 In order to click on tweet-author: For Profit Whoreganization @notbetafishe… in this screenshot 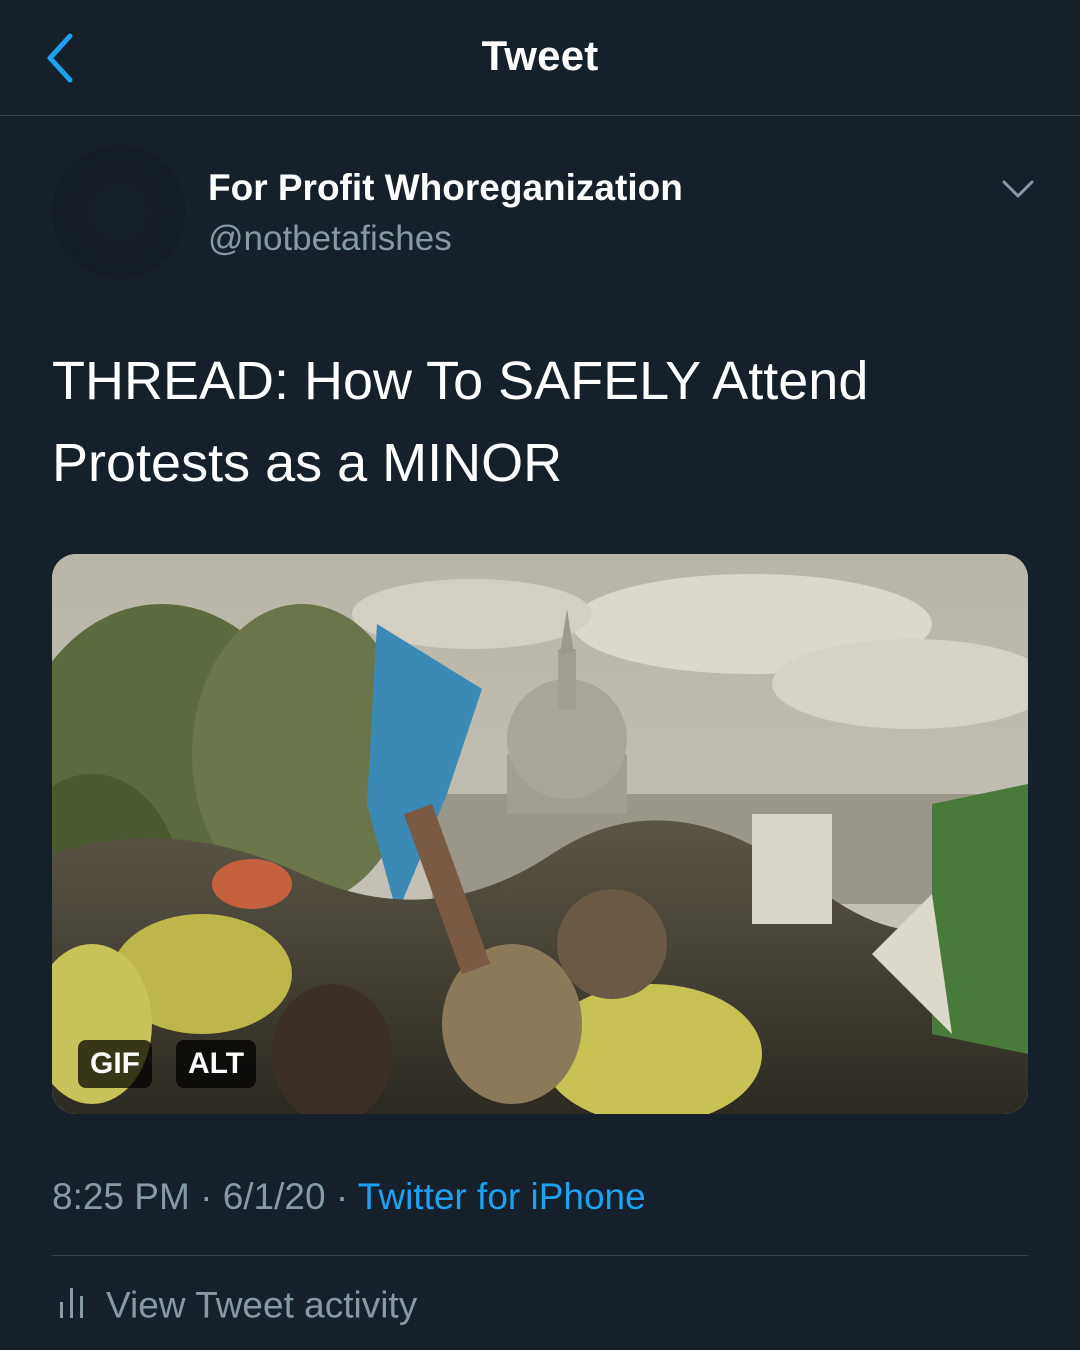, I will do `click(543, 215)`.